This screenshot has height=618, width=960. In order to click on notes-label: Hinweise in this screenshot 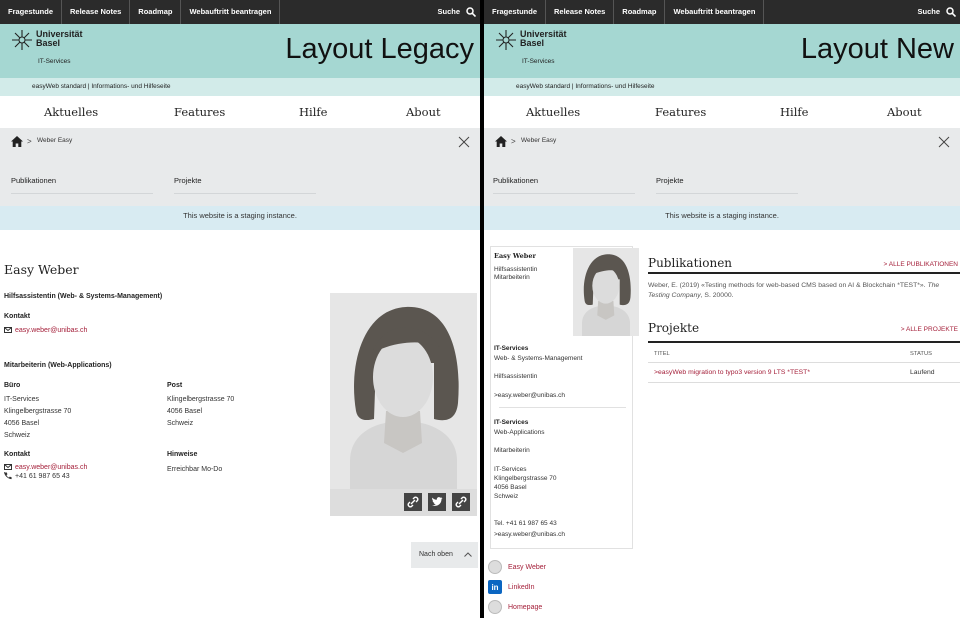, I will do `click(182, 454)`.